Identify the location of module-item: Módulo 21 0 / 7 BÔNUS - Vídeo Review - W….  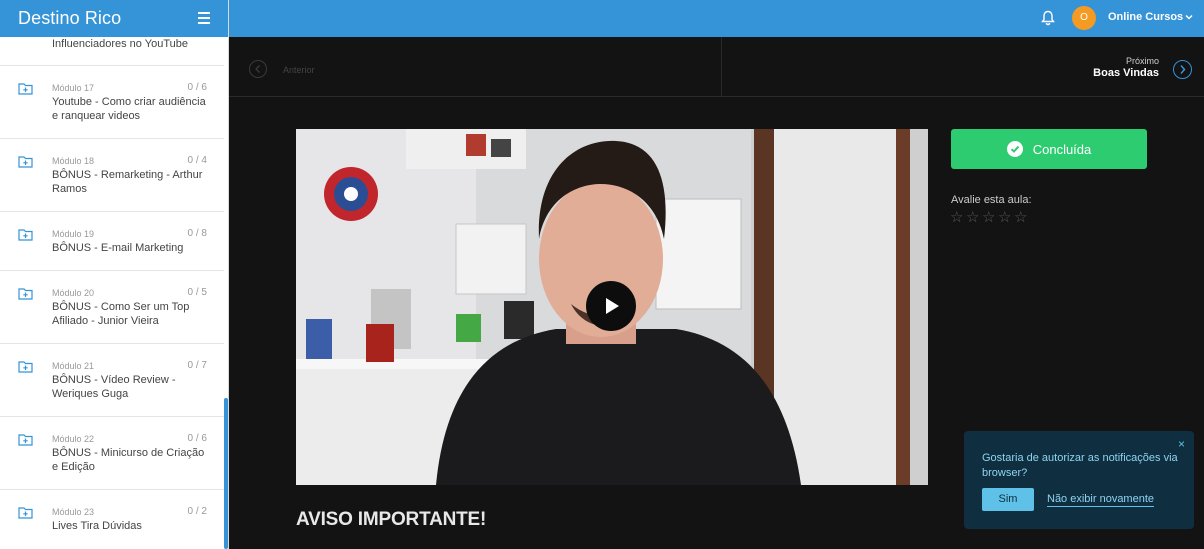
(112, 380).